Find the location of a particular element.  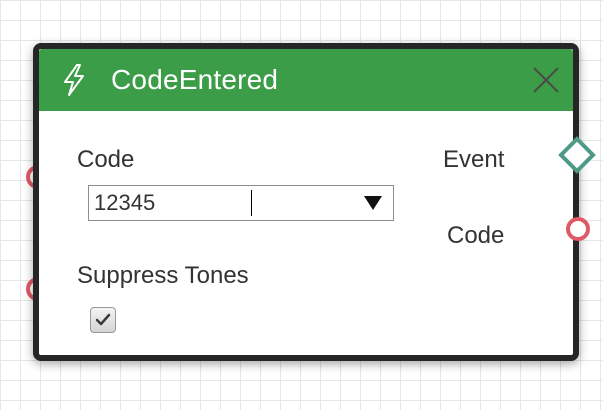

code-output-port is located at coordinates (578, 229).